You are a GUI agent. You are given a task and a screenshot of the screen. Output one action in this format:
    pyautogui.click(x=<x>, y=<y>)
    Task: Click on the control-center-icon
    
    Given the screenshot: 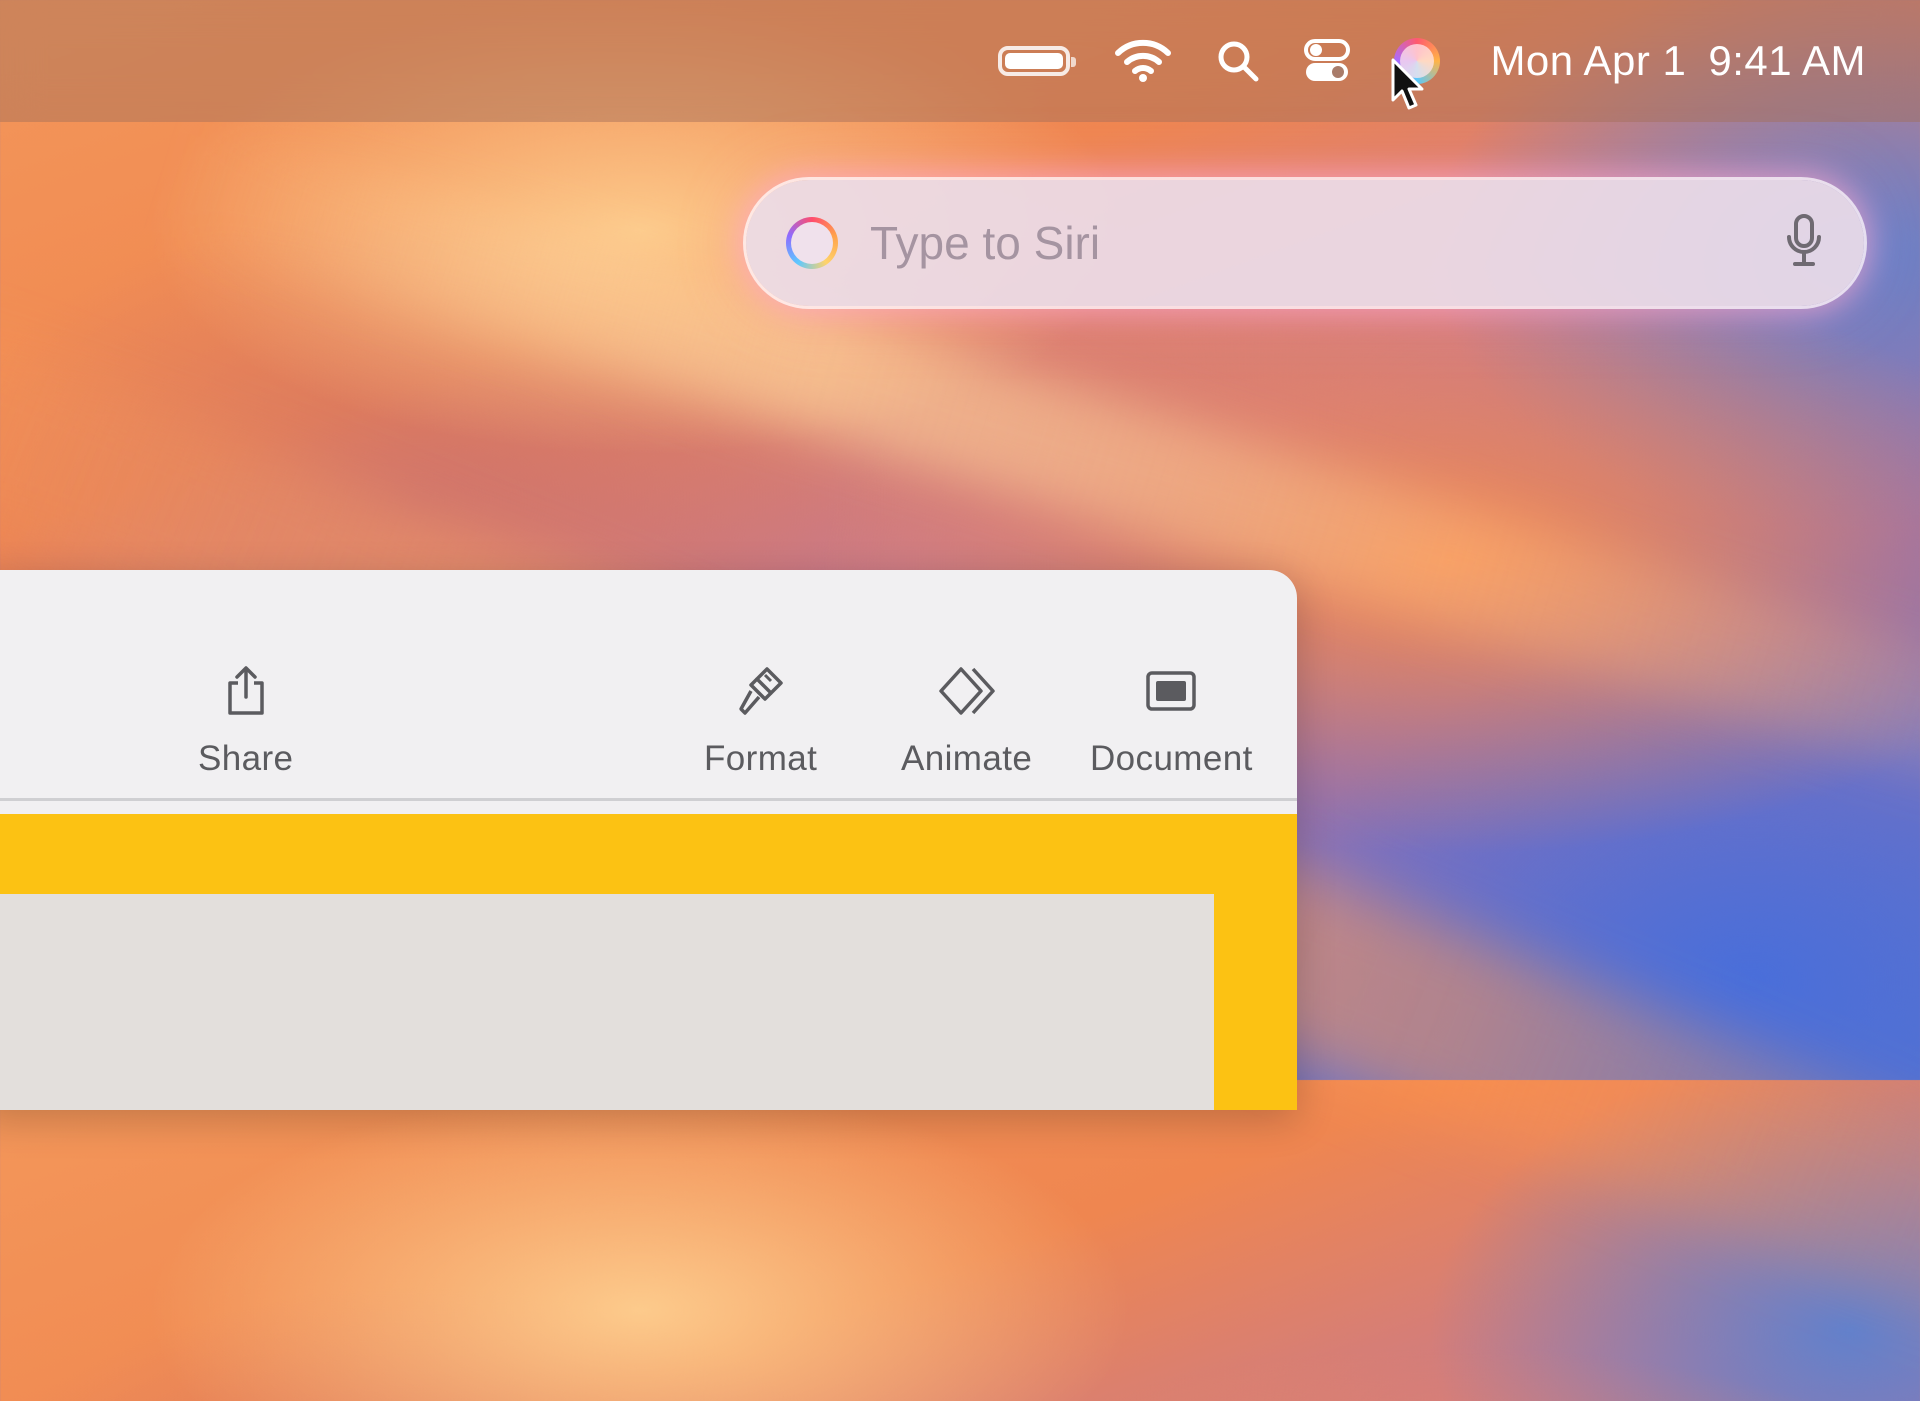 What is the action you would take?
    pyautogui.click(x=1327, y=61)
    